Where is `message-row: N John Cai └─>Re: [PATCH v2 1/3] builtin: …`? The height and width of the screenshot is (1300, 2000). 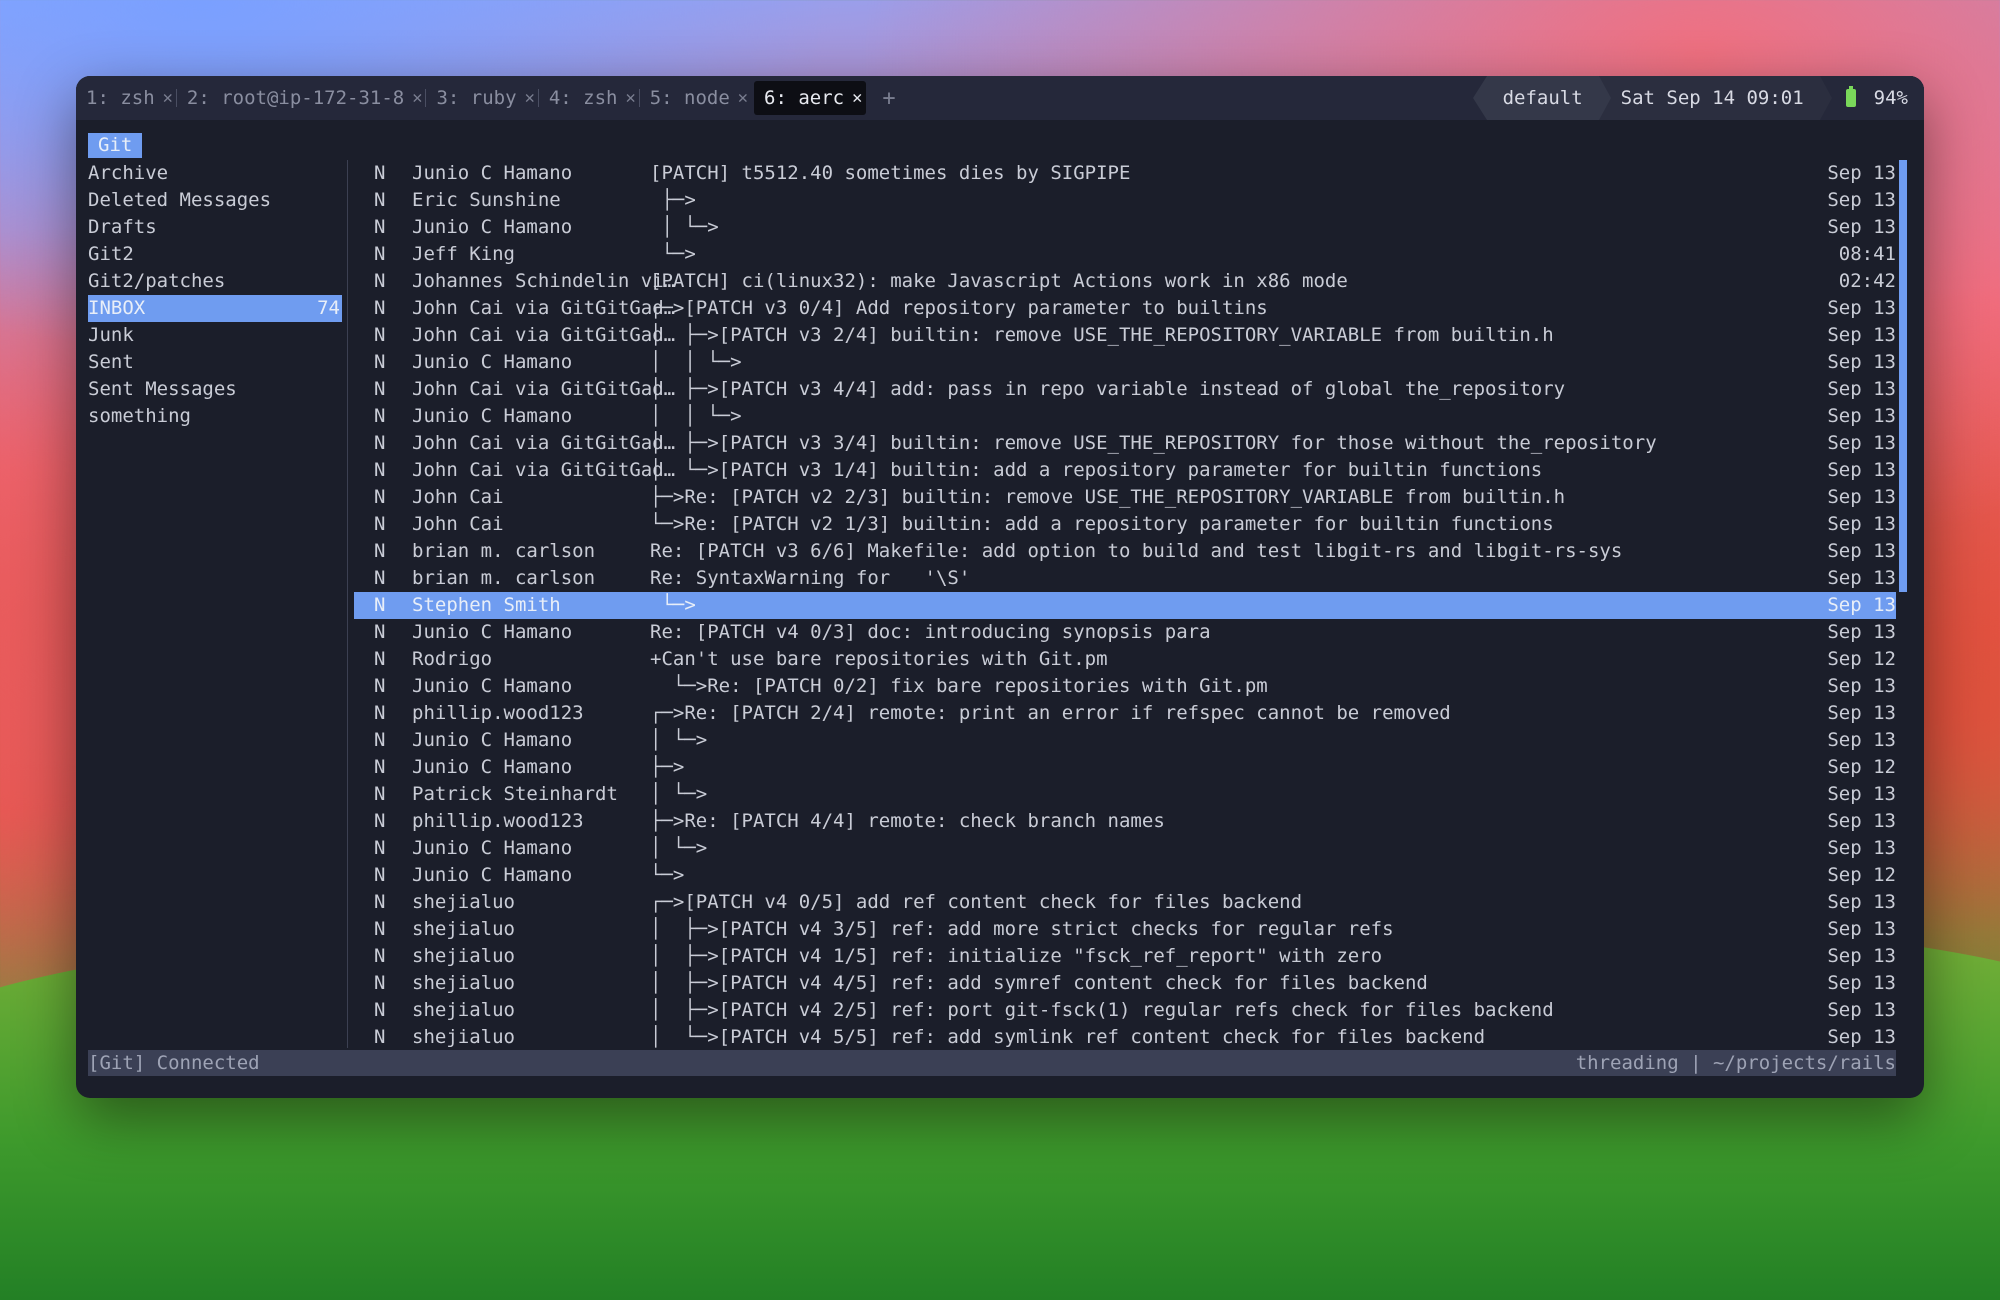
message-row: N John Cai └─>Re: [PATCH v2 1/3] builtin: … is located at coordinates (1125, 524).